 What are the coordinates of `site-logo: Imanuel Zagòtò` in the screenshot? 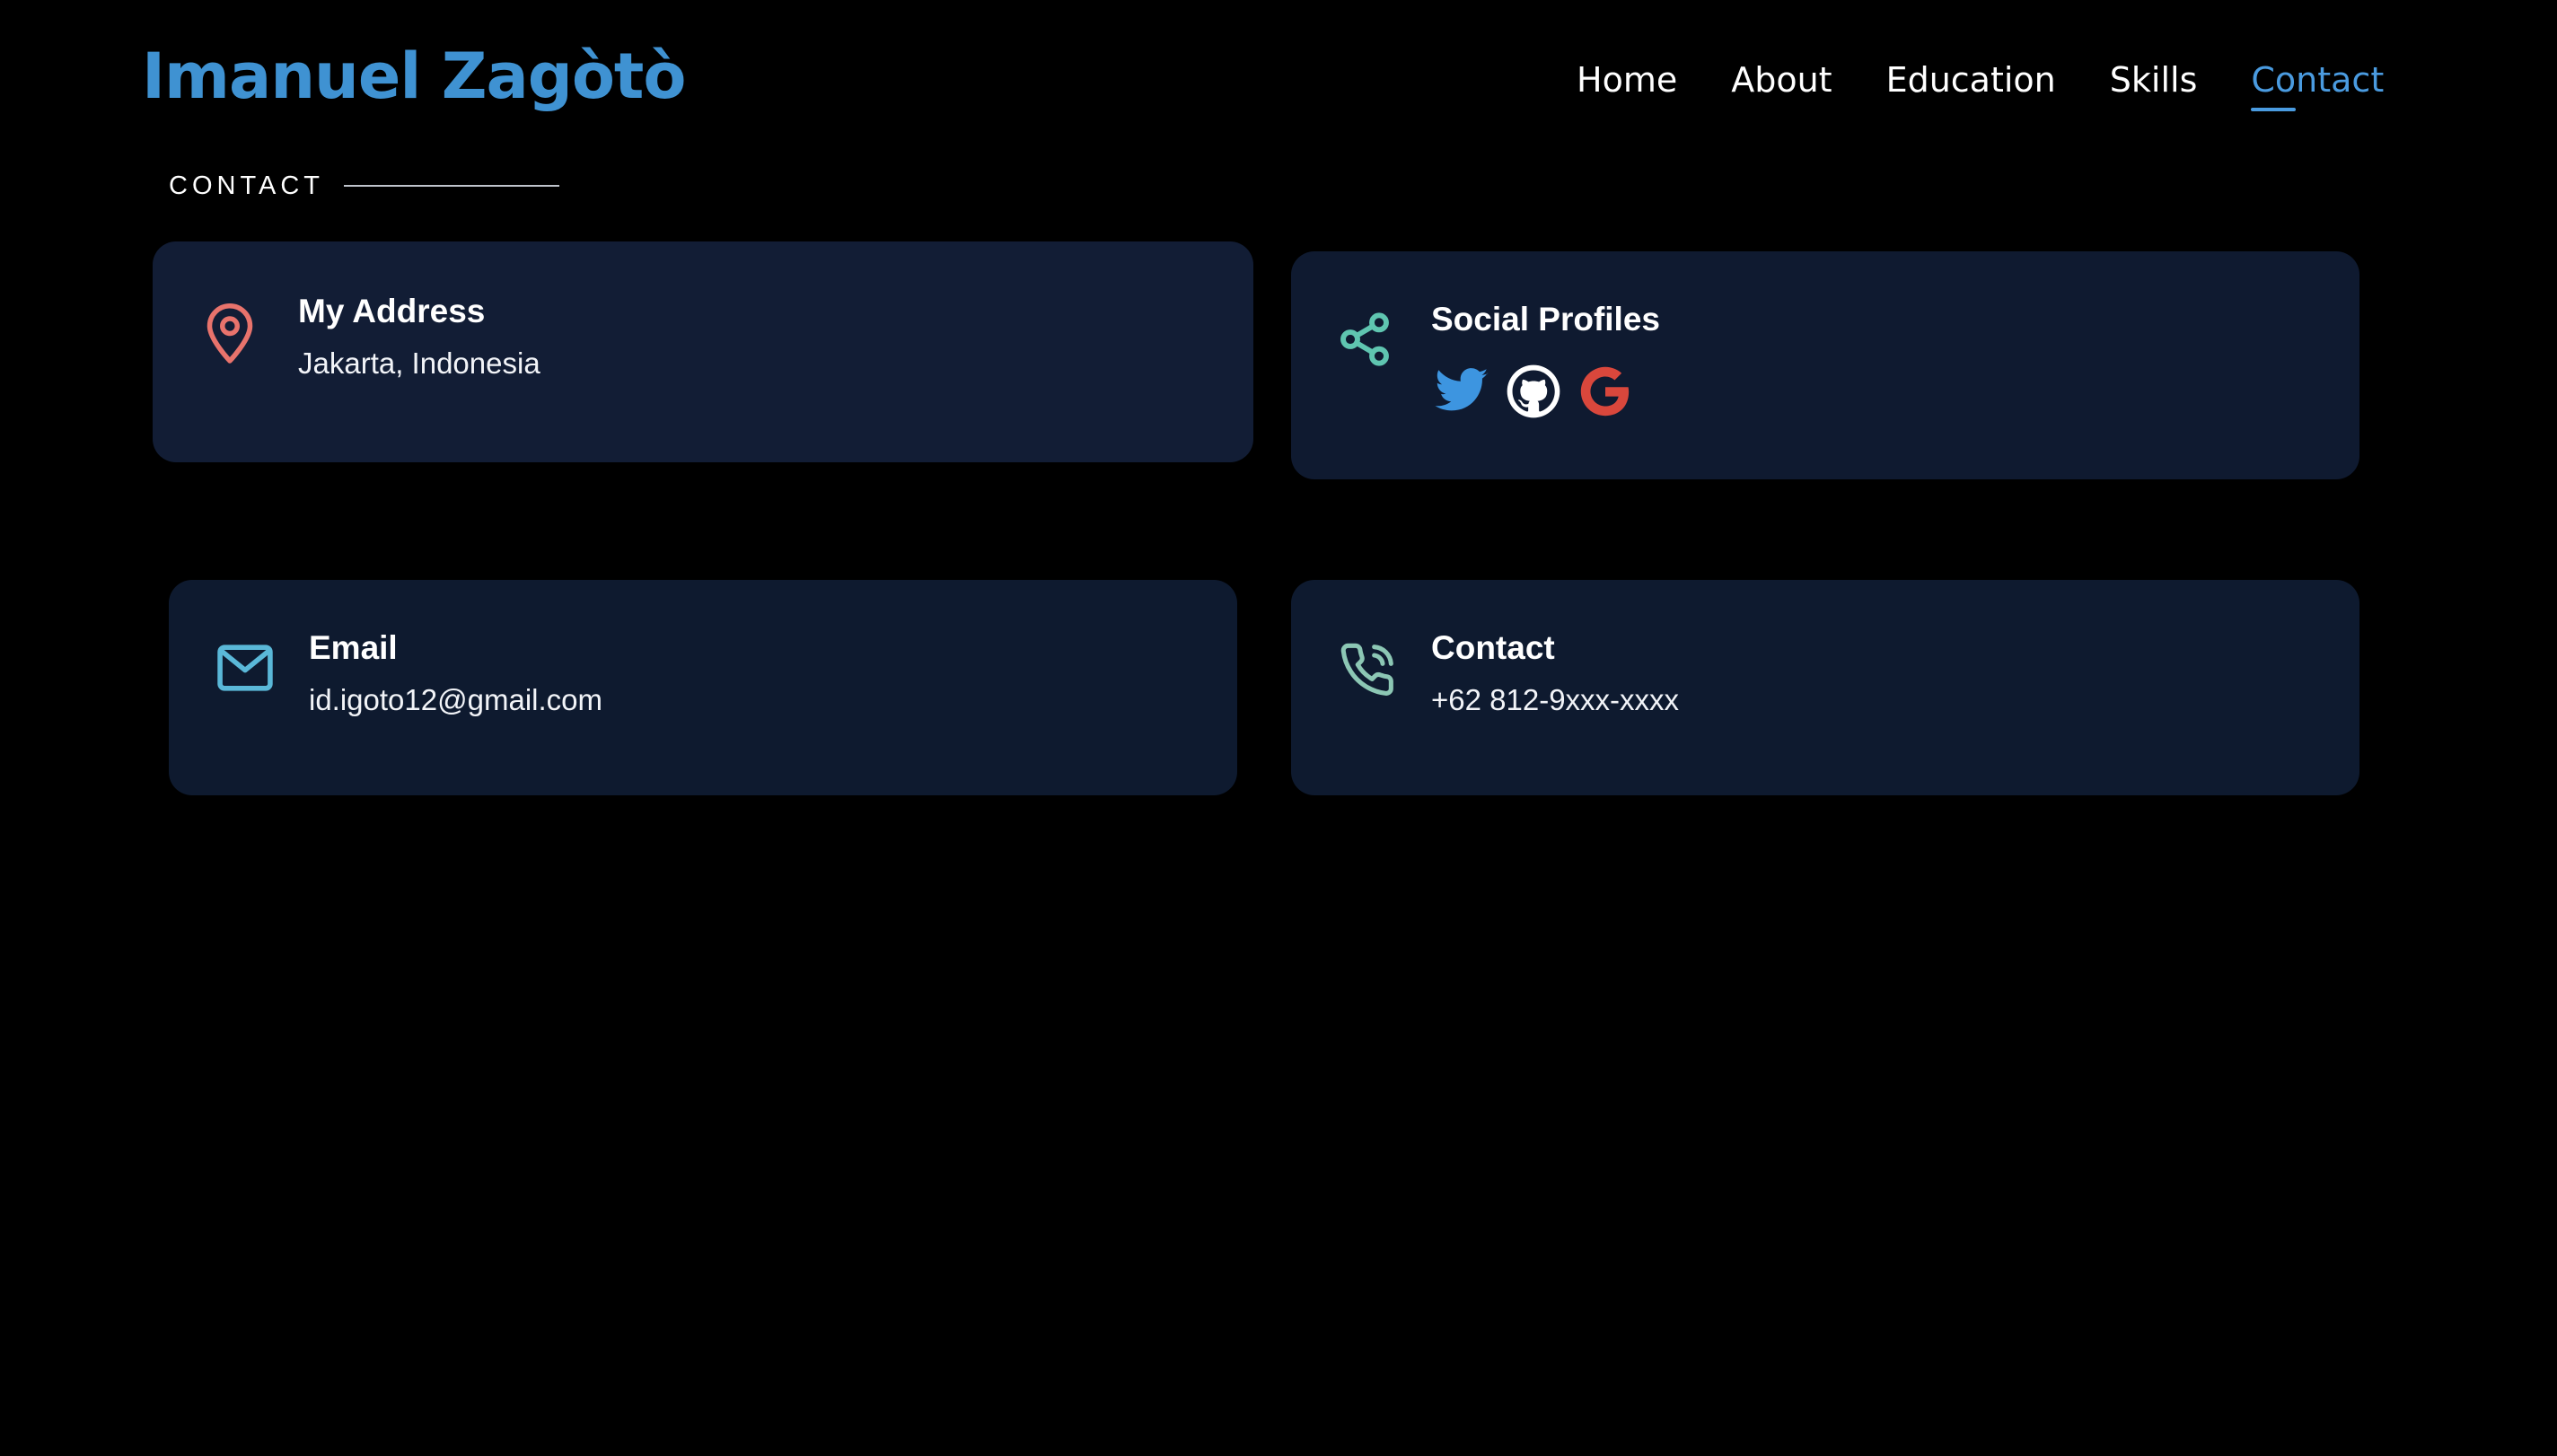 It's located at (414, 76).